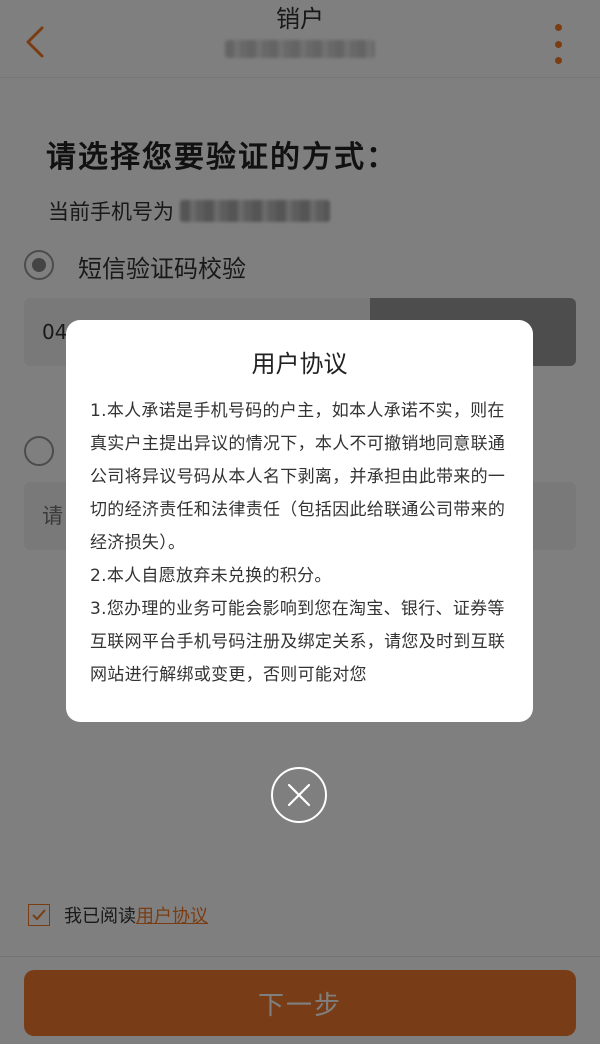  What do you see at coordinates (299, 364) in the screenshot?
I see `dialog-title: 用户协议` at bounding box center [299, 364].